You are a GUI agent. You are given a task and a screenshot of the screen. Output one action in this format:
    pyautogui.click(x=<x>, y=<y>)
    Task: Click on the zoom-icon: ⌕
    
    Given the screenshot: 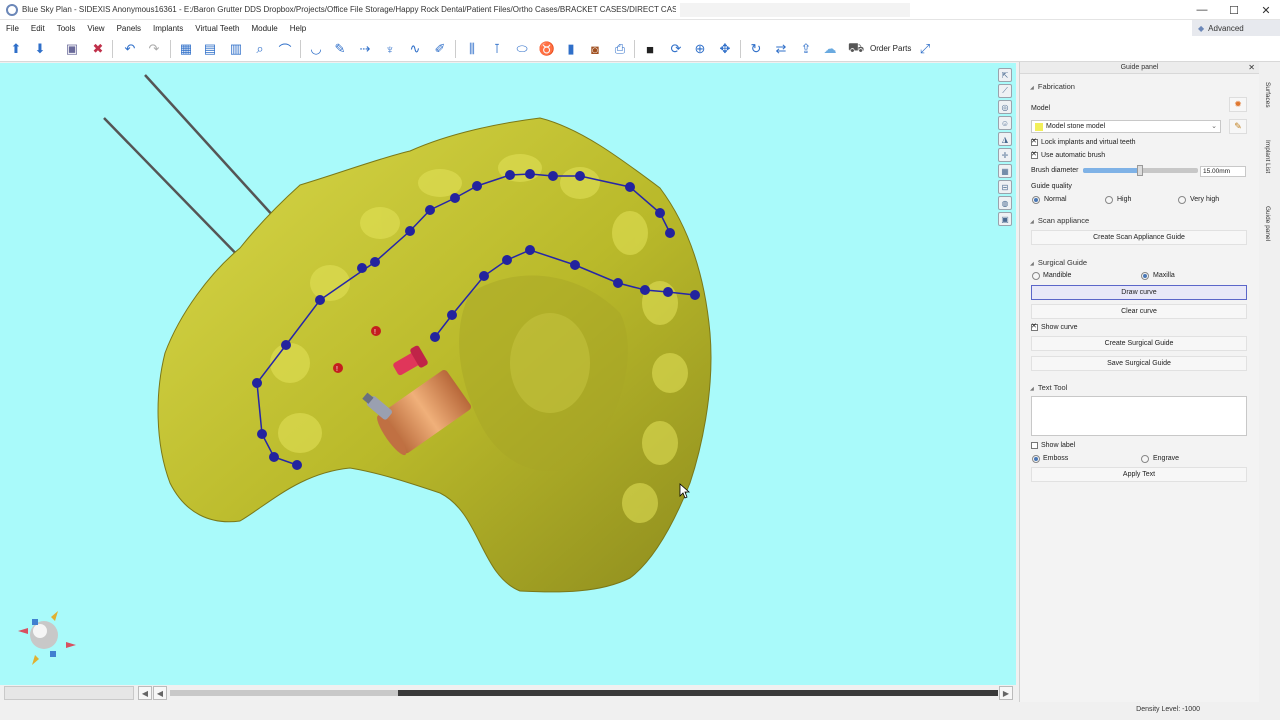 What is the action you would take?
    pyautogui.click(x=260, y=49)
    